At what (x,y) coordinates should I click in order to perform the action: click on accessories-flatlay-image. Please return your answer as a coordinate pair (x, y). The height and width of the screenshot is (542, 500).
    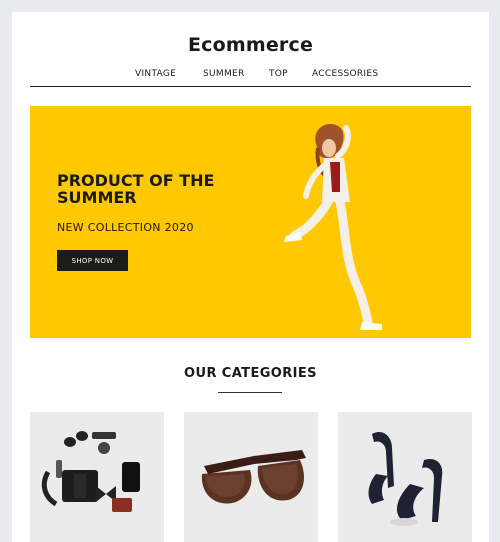
    Looking at the image, I should click on (90, 471).